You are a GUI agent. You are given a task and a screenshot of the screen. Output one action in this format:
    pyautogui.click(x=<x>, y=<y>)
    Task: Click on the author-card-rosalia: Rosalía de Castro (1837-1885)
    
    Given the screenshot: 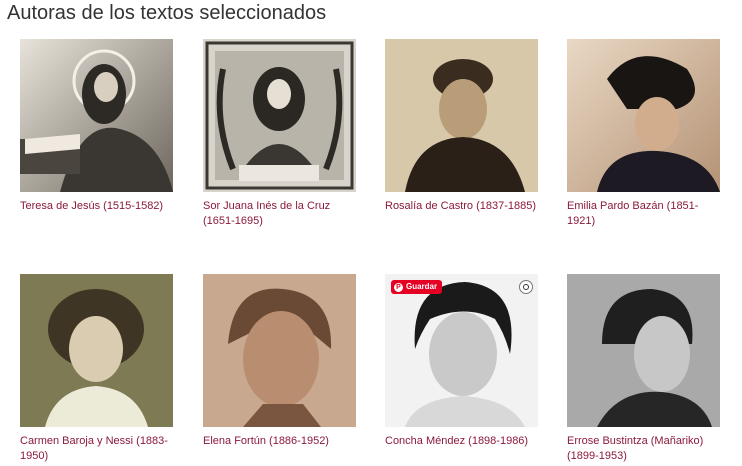 What is the action you would take?
    pyautogui.click(x=462, y=126)
    